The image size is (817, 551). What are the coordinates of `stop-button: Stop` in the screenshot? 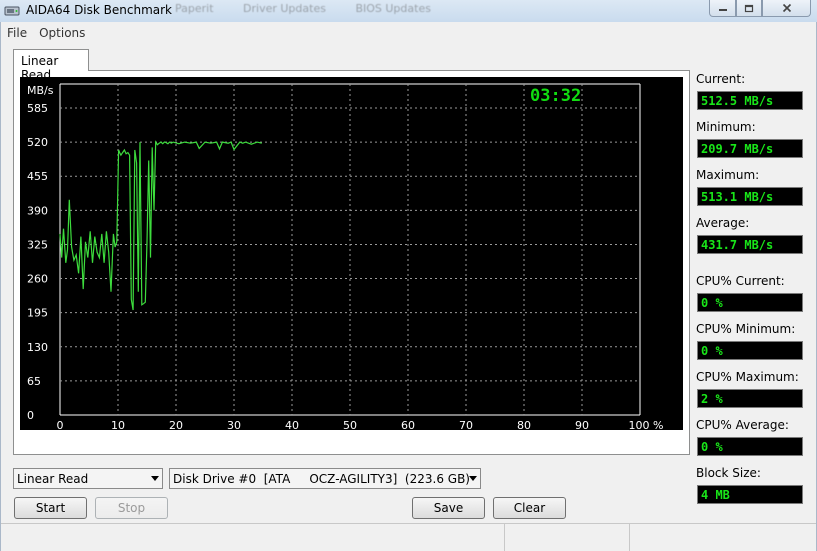 It's located at (131, 508).